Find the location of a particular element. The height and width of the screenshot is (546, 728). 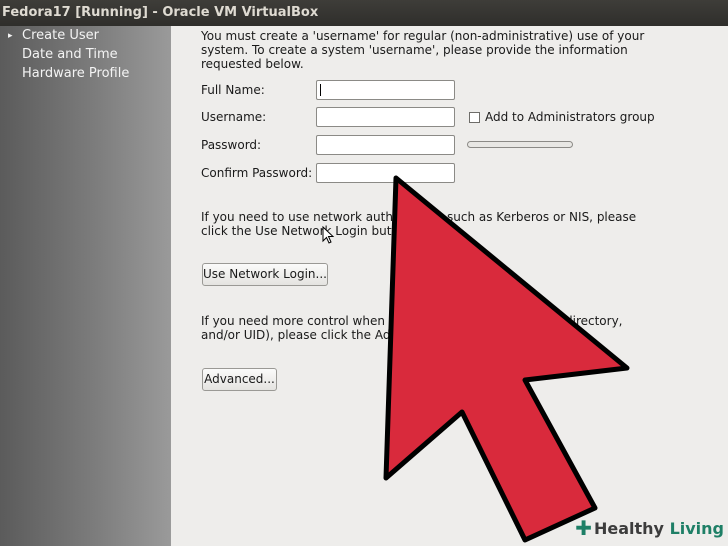

watermark-tag: Living is located at coordinates (696, 528).